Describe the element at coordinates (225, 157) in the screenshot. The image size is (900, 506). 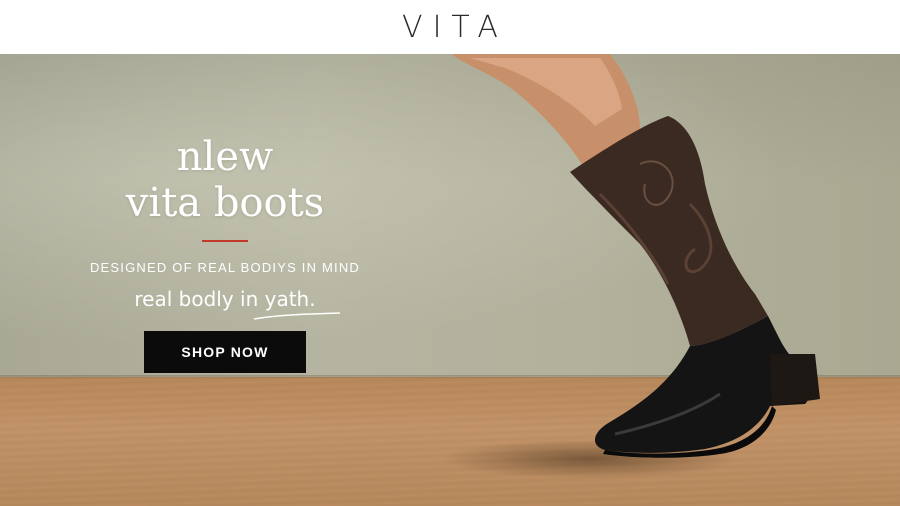
I see `headline-line-1: nlew` at that location.